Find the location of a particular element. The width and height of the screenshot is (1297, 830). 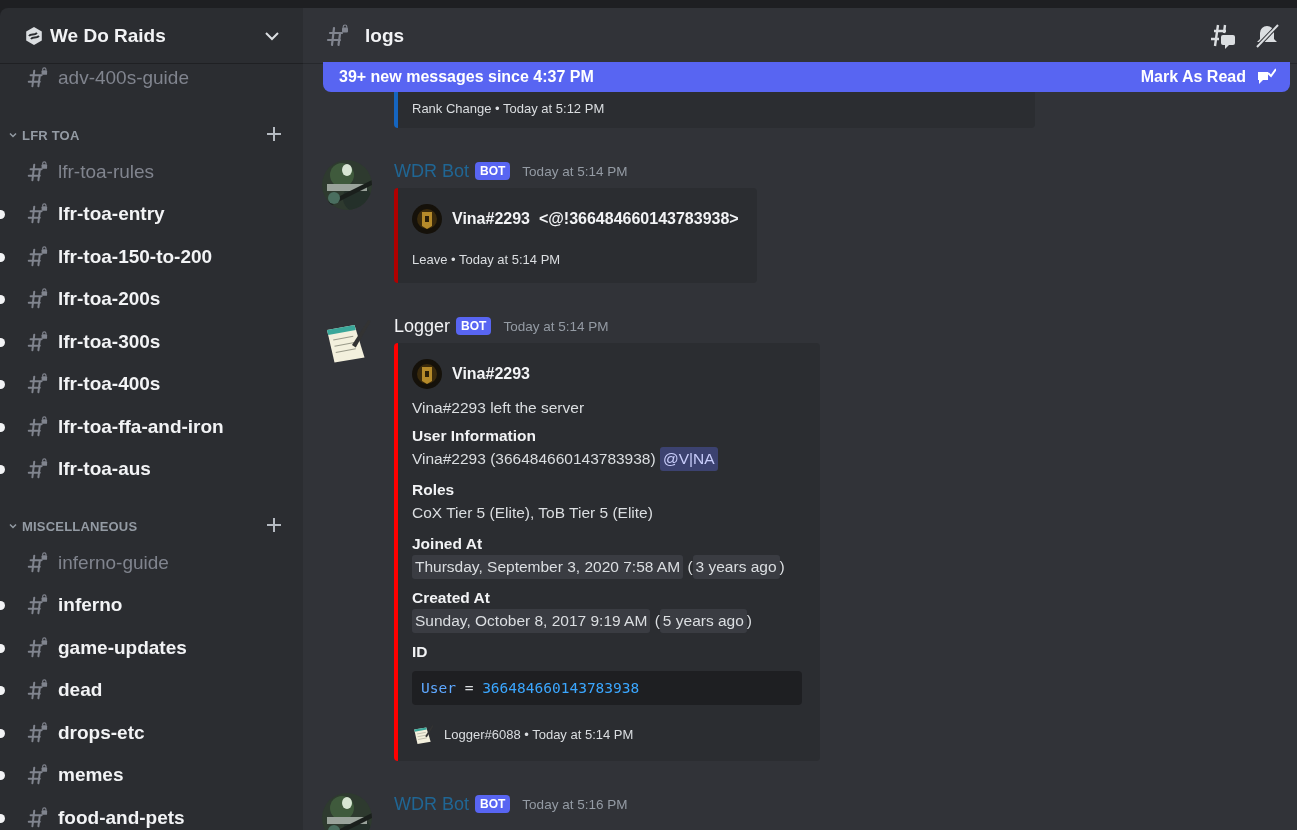

embed-author: Vina#2293 is located at coordinates (491, 374).